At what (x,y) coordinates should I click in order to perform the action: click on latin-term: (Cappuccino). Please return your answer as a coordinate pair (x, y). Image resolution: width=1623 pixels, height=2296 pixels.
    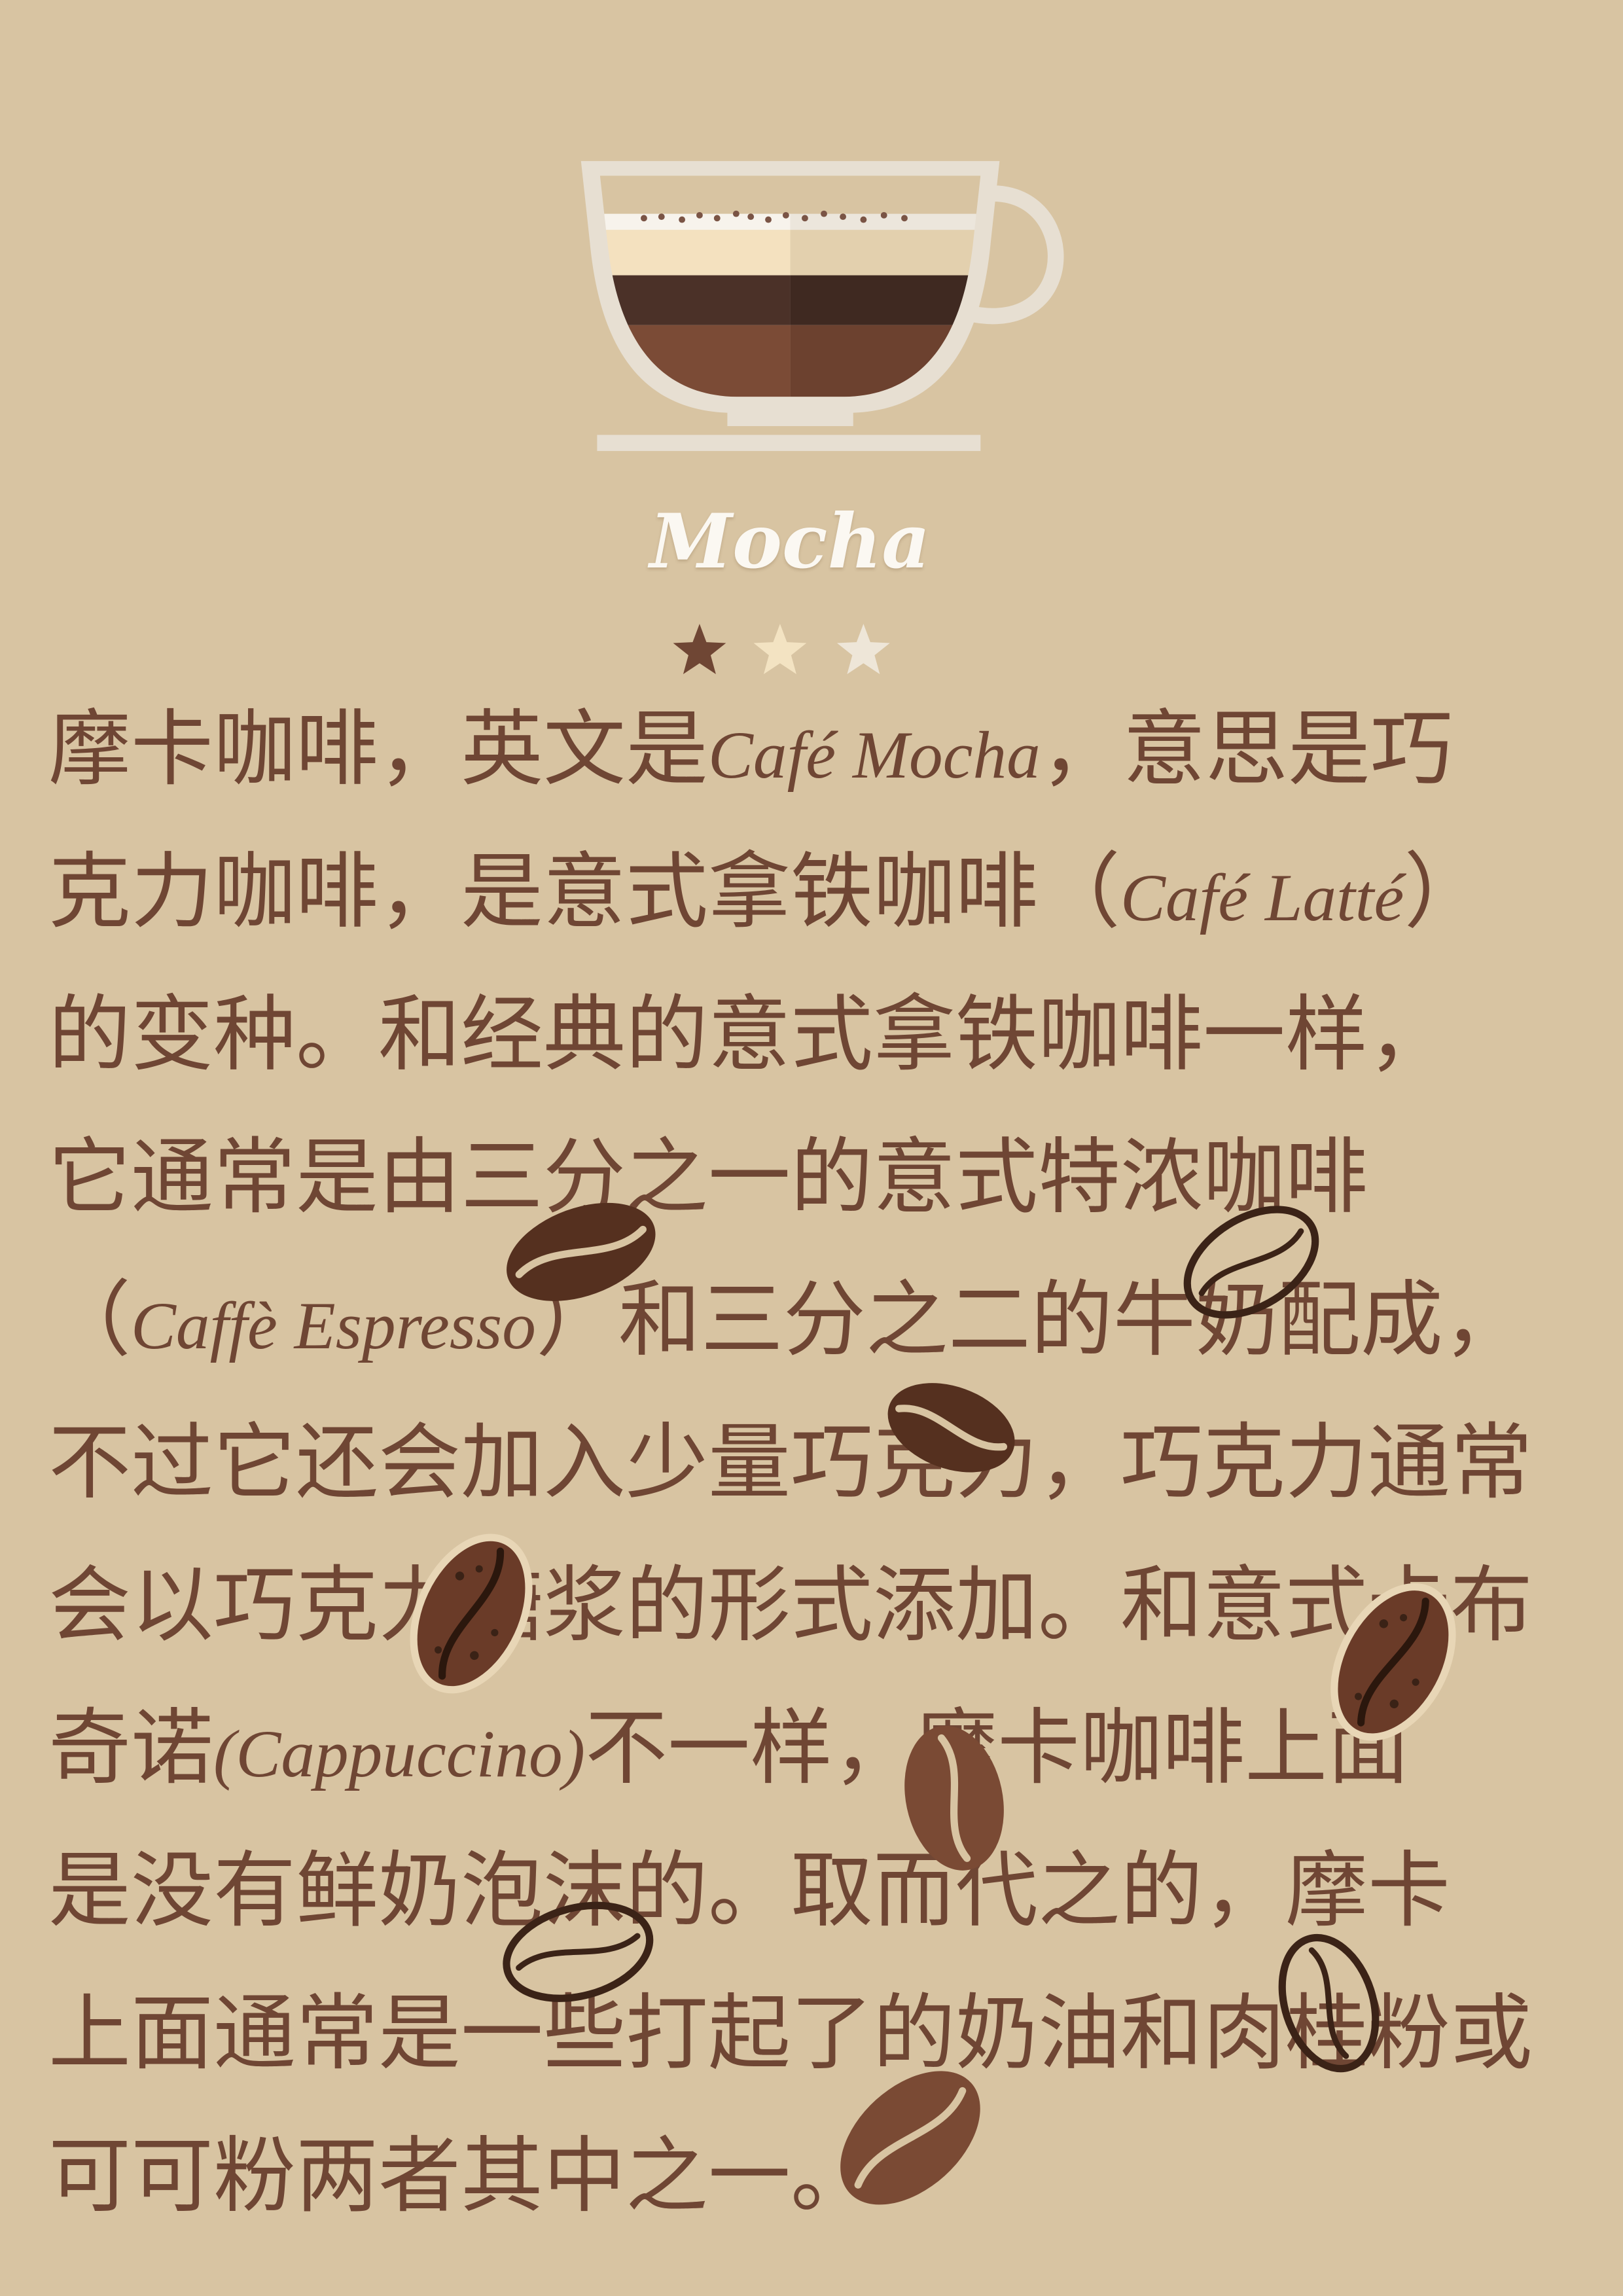
    Looking at the image, I should click on (400, 1754).